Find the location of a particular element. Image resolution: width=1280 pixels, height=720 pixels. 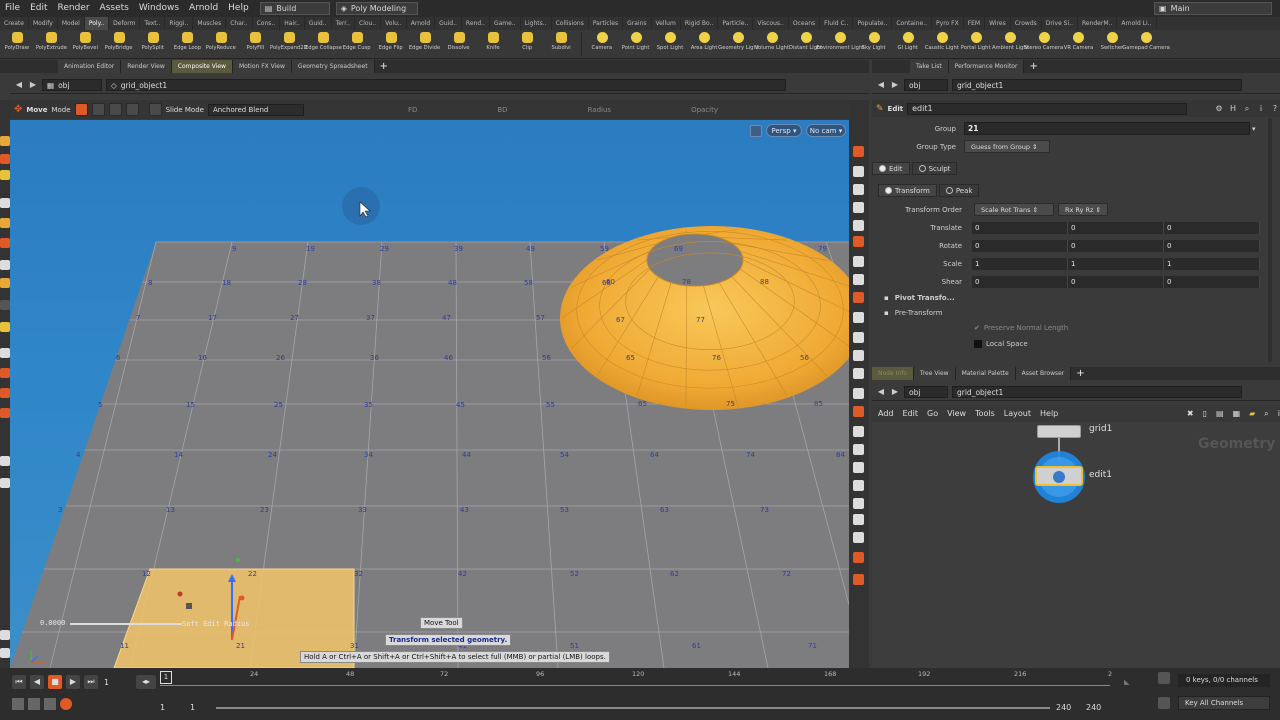

shelf-tool-button: Ambient Light is located at coordinates (1010, 44).